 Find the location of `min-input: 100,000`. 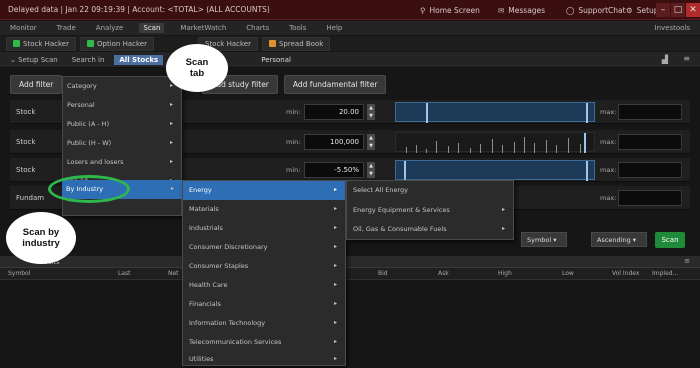

min-input: 100,000 is located at coordinates (334, 142).